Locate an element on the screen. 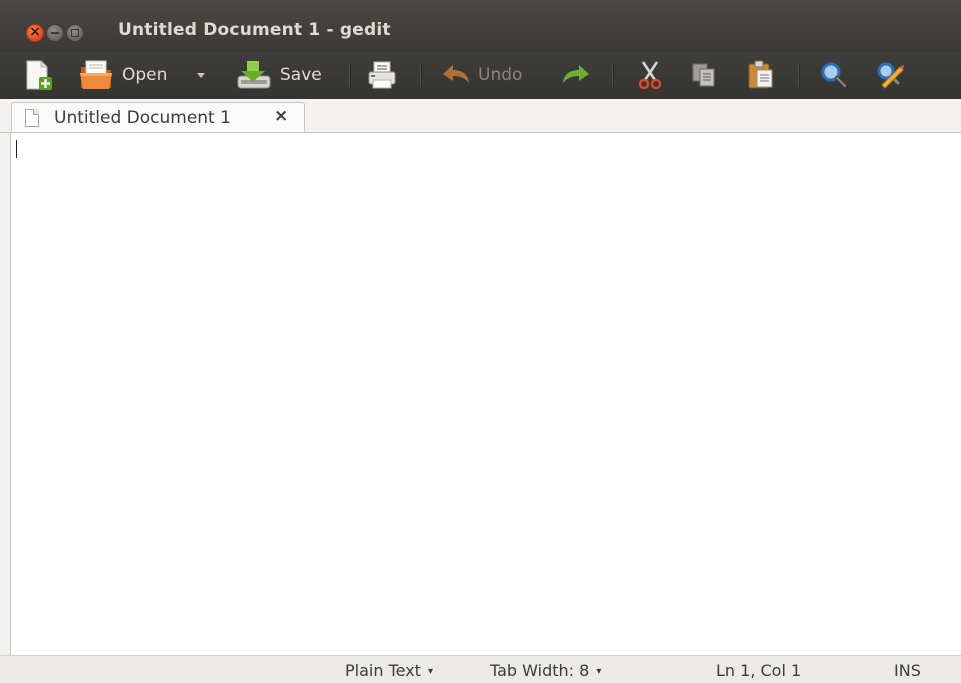 This screenshot has height=683, width=961. window-minimize-button is located at coordinates (55, 33).